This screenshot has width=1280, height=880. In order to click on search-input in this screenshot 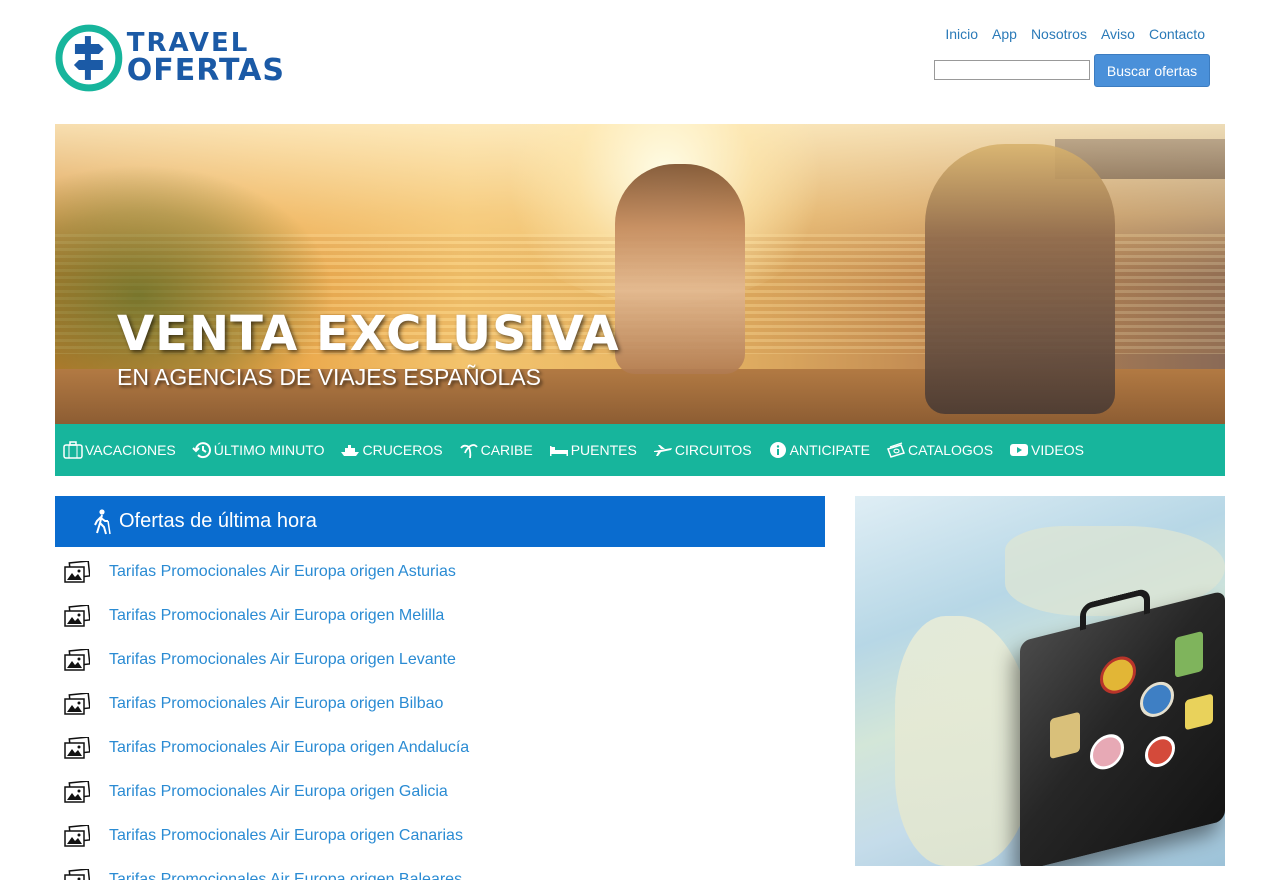, I will do `click(1012, 70)`.